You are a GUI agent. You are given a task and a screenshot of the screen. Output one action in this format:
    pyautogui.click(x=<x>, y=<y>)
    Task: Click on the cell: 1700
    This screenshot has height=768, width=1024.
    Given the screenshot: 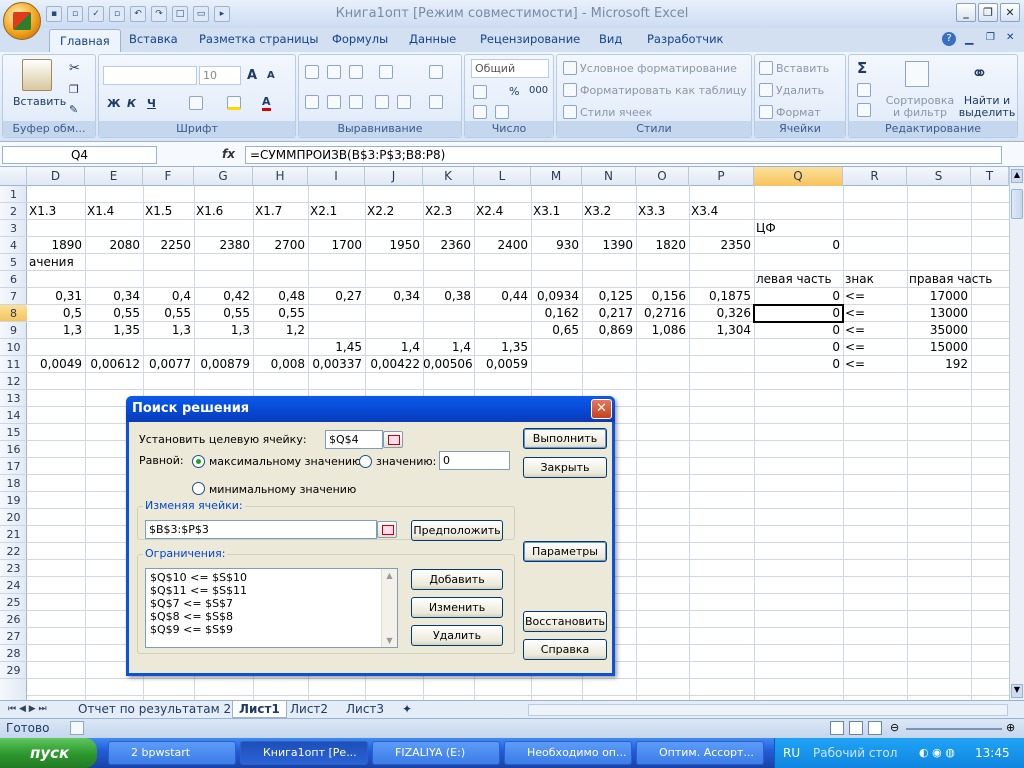 What is the action you would take?
    pyautogui.click(x=336, y=245)
    